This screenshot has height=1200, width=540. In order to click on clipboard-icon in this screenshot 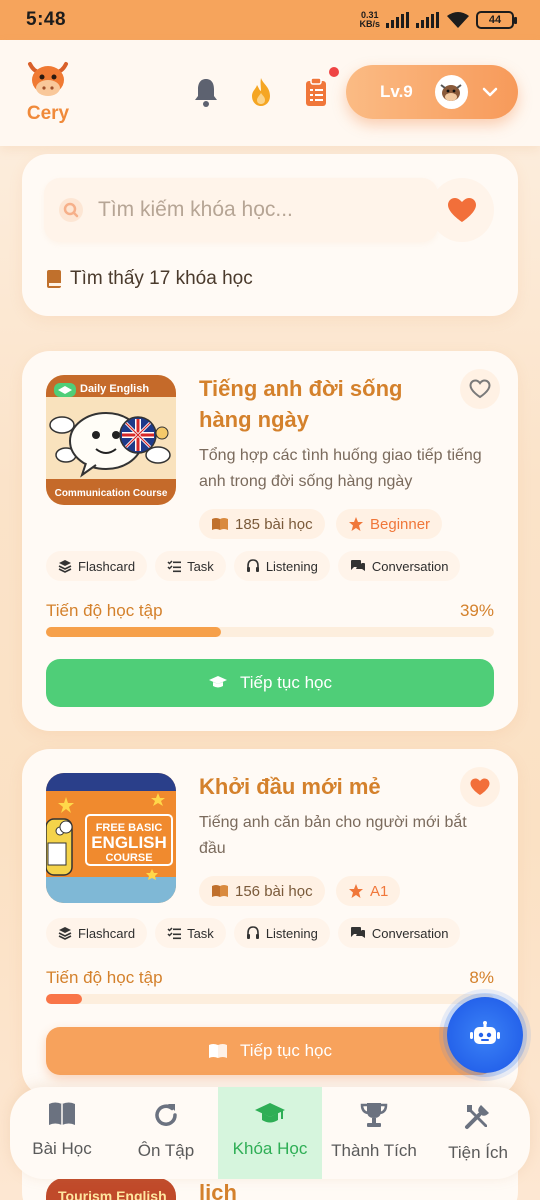, I will do `click(316, 91)`.